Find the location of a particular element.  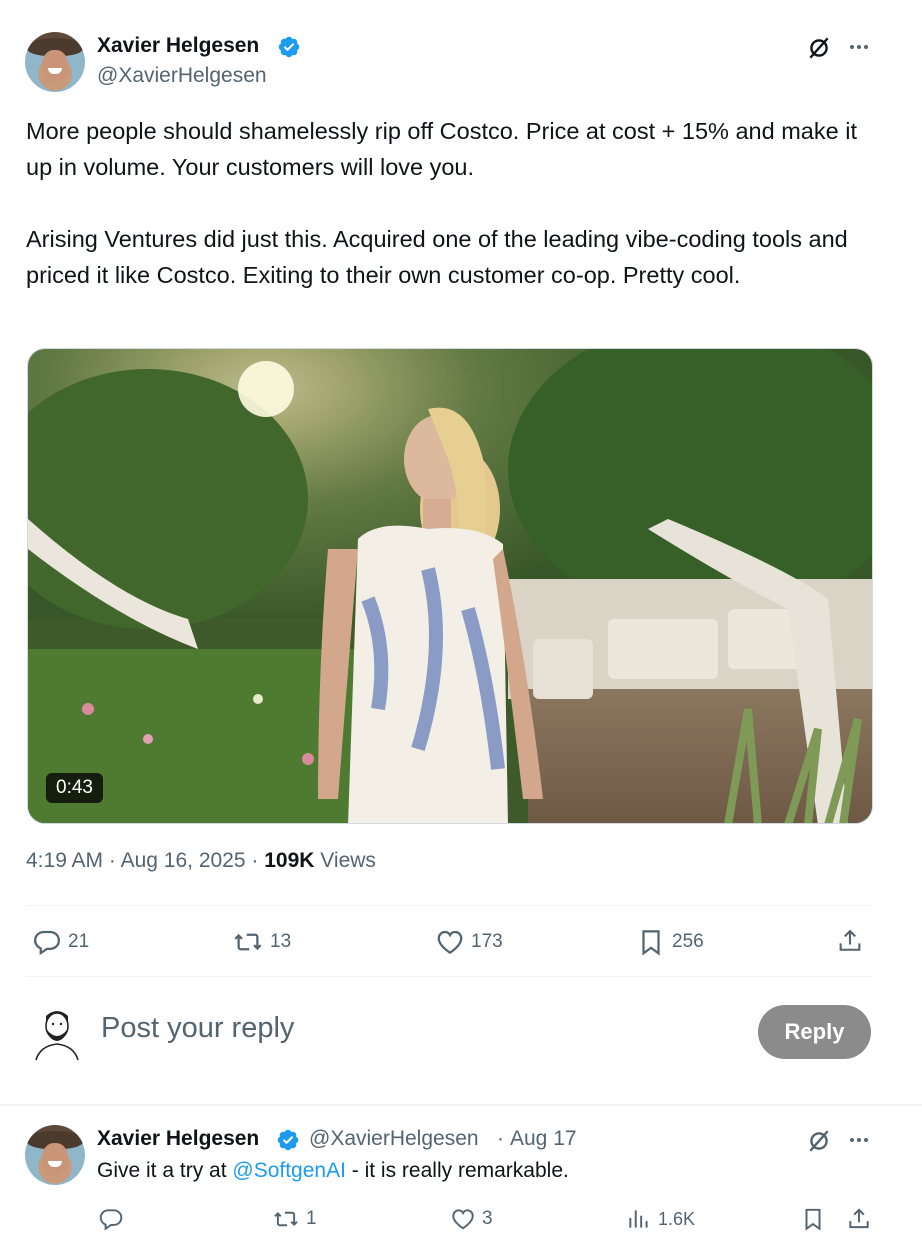

repost-button: 13 is located at coordinates (261, 942).